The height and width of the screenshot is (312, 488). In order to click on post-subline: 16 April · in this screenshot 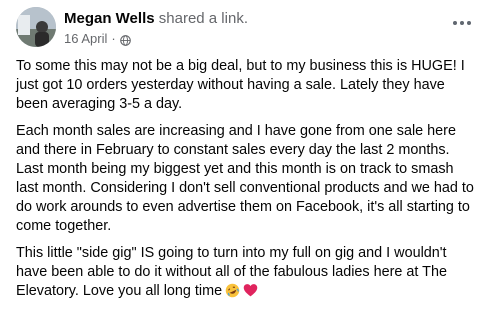, I will do `click(156, 38)`.